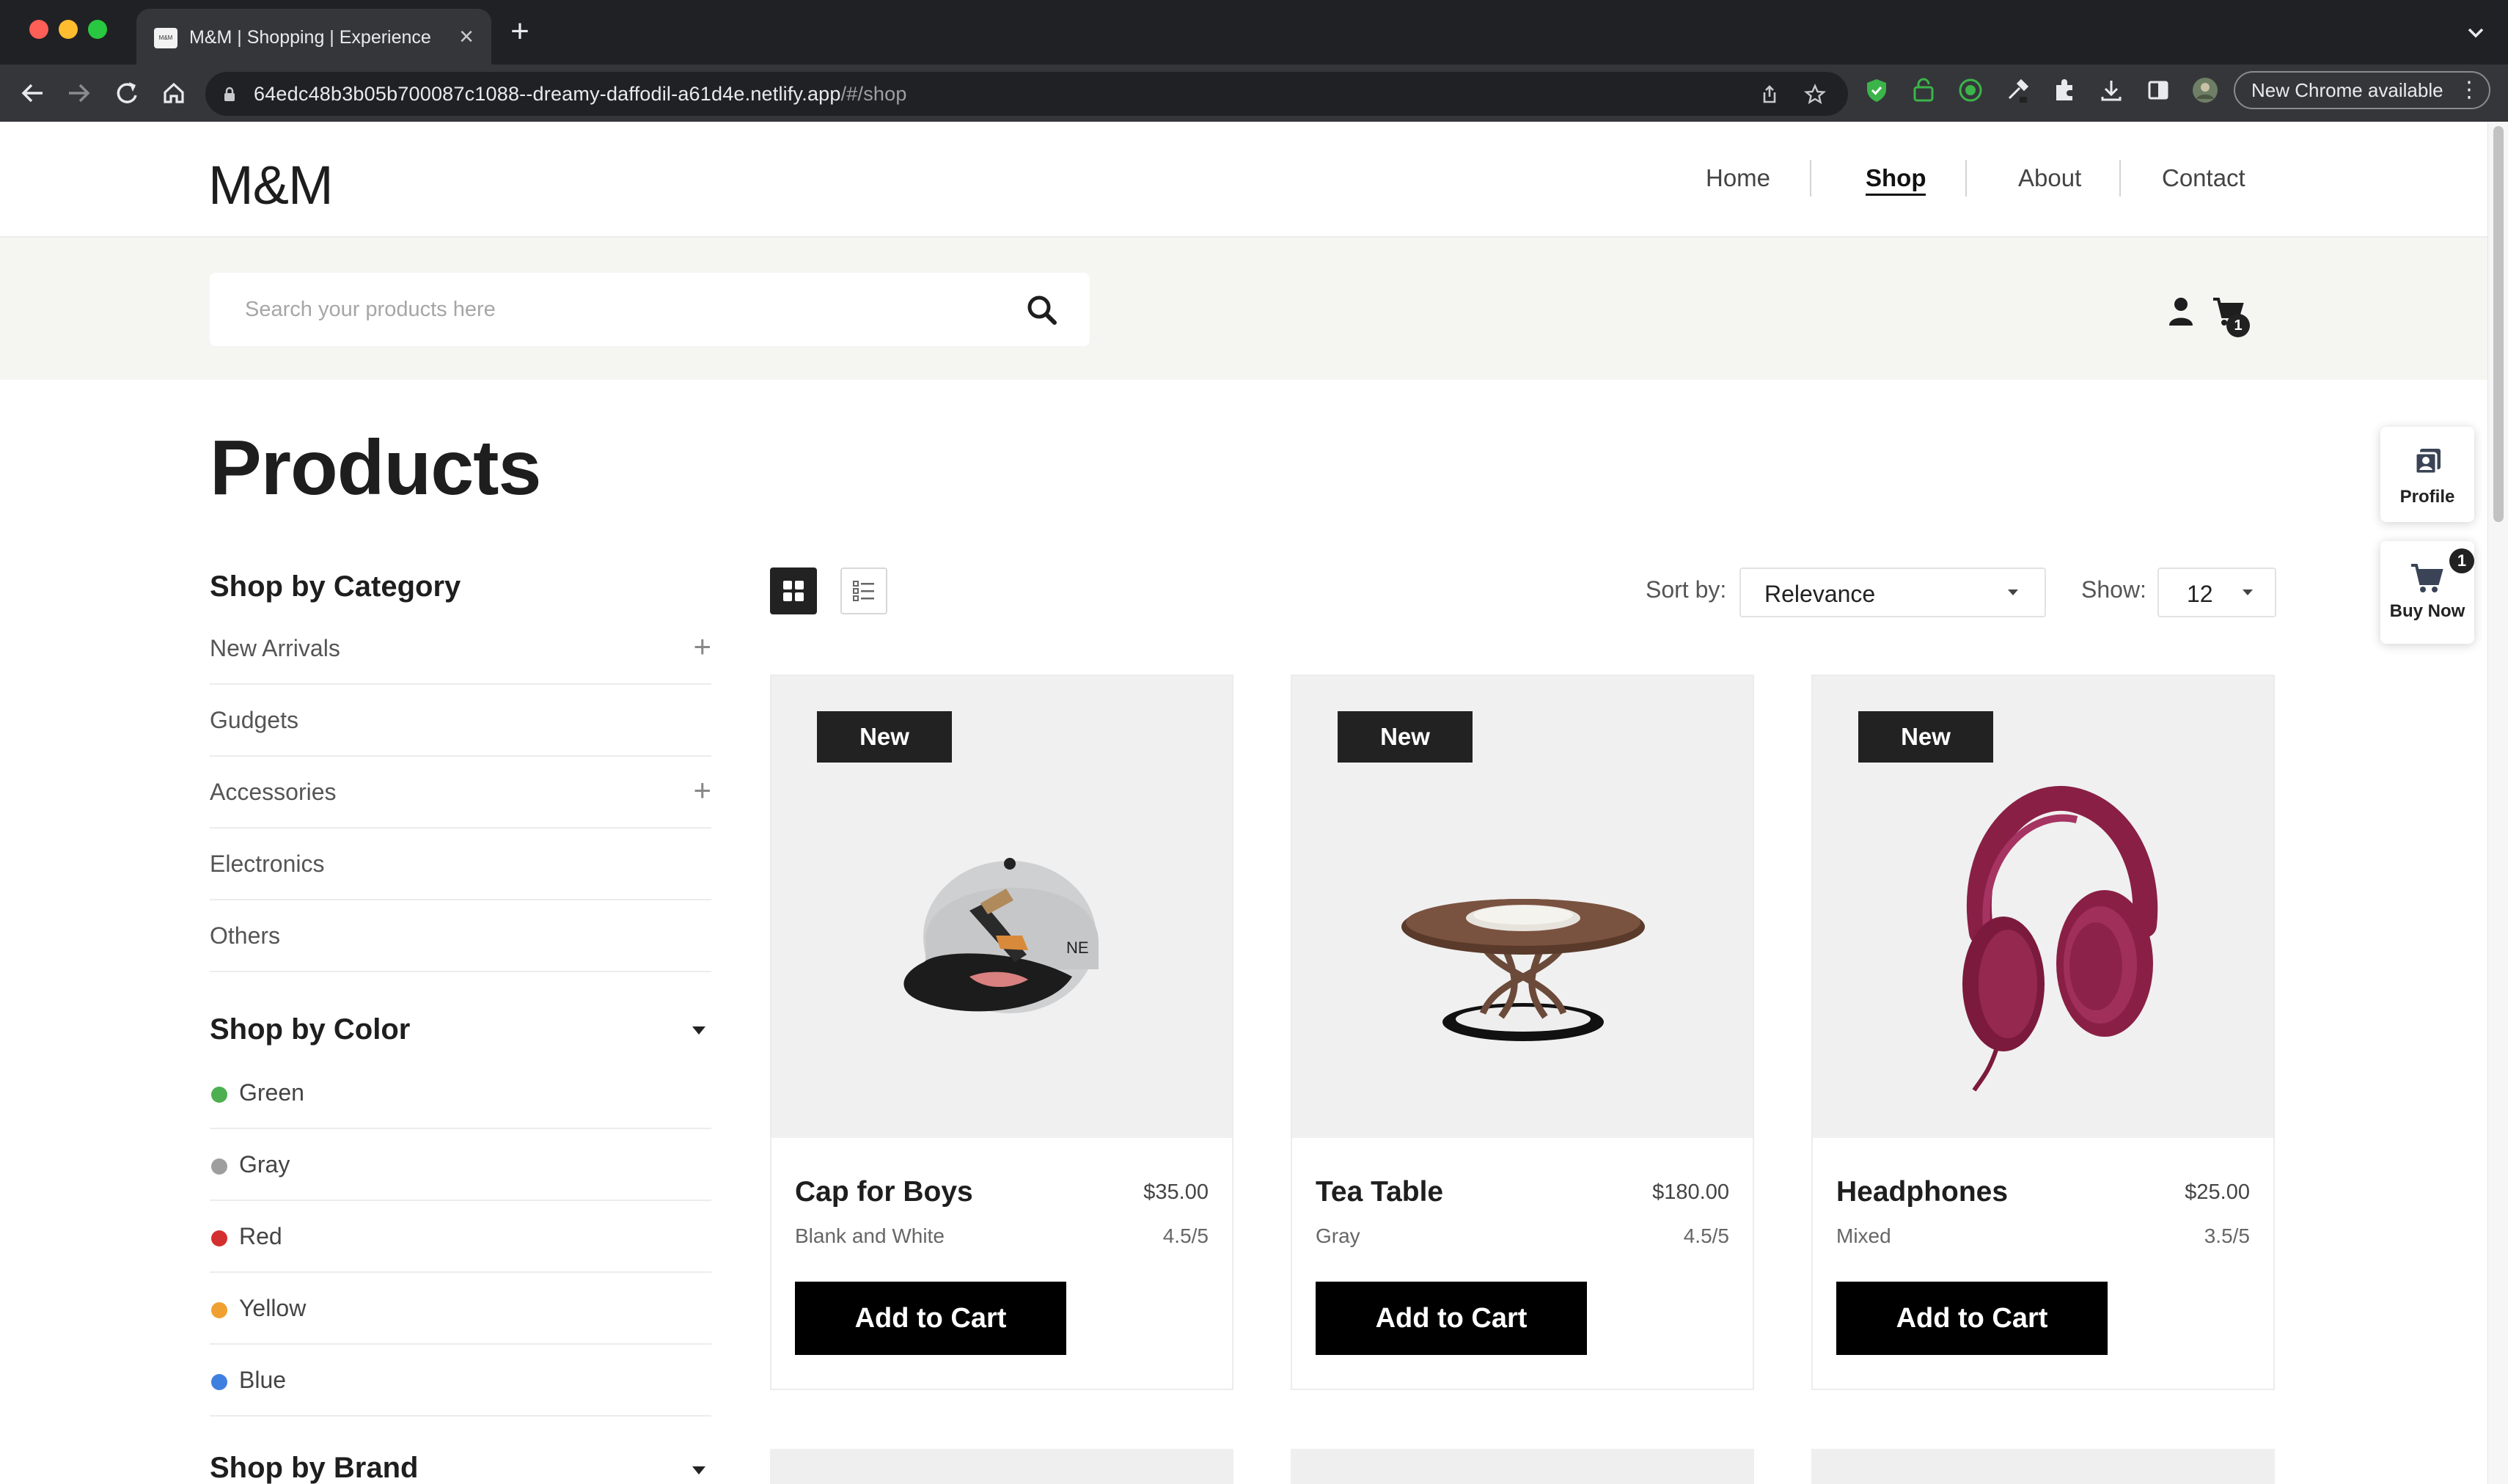 The image size is (2508, 1484). What do you see at coordinates (2158, 90) in the screenshot?
I see `side-panel-icon` at bounding box center [2158, 90].